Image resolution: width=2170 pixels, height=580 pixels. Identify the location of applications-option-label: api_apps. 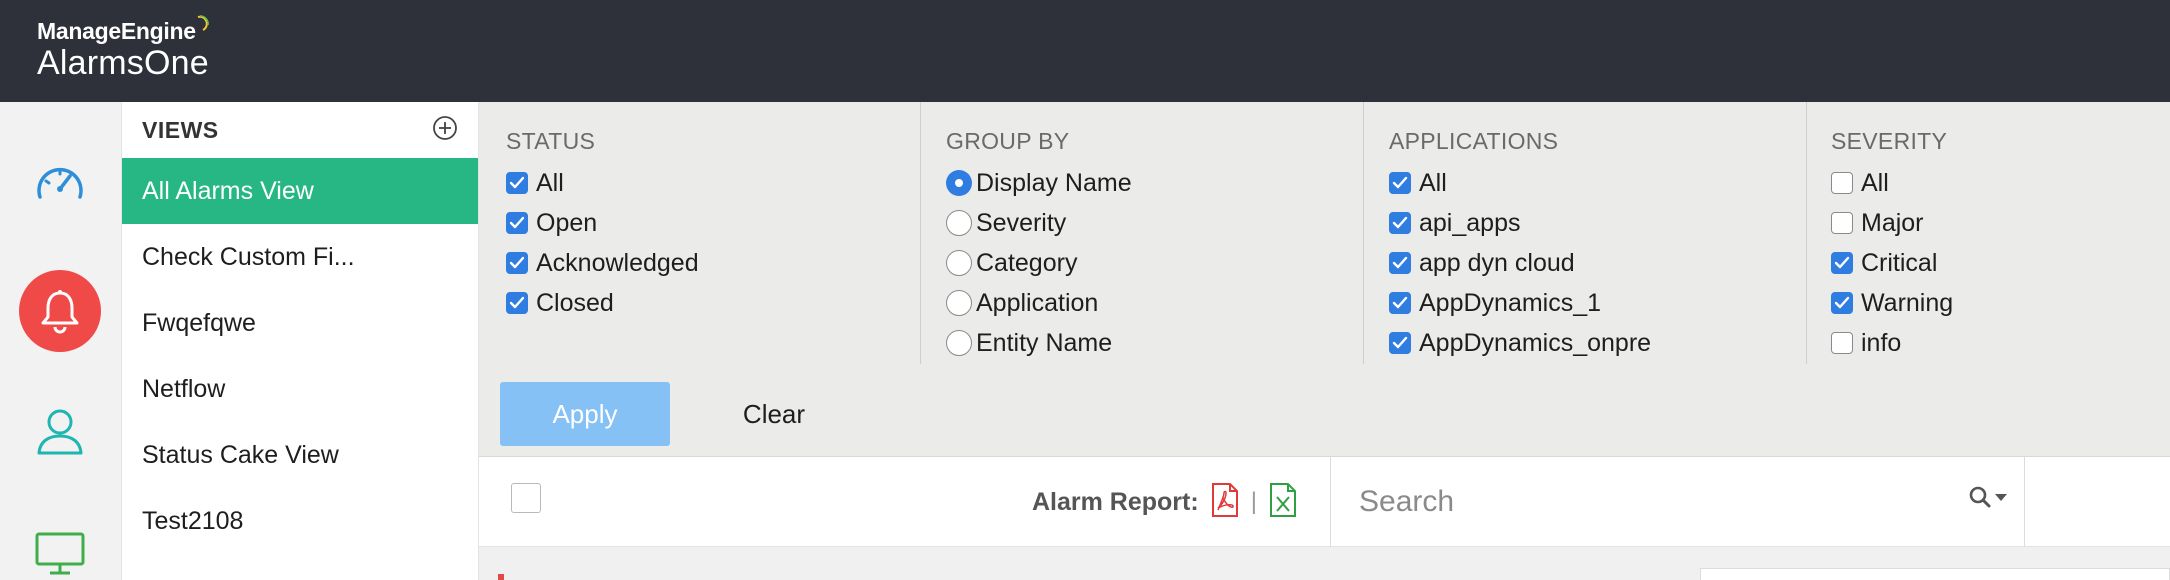
(1470, 222).